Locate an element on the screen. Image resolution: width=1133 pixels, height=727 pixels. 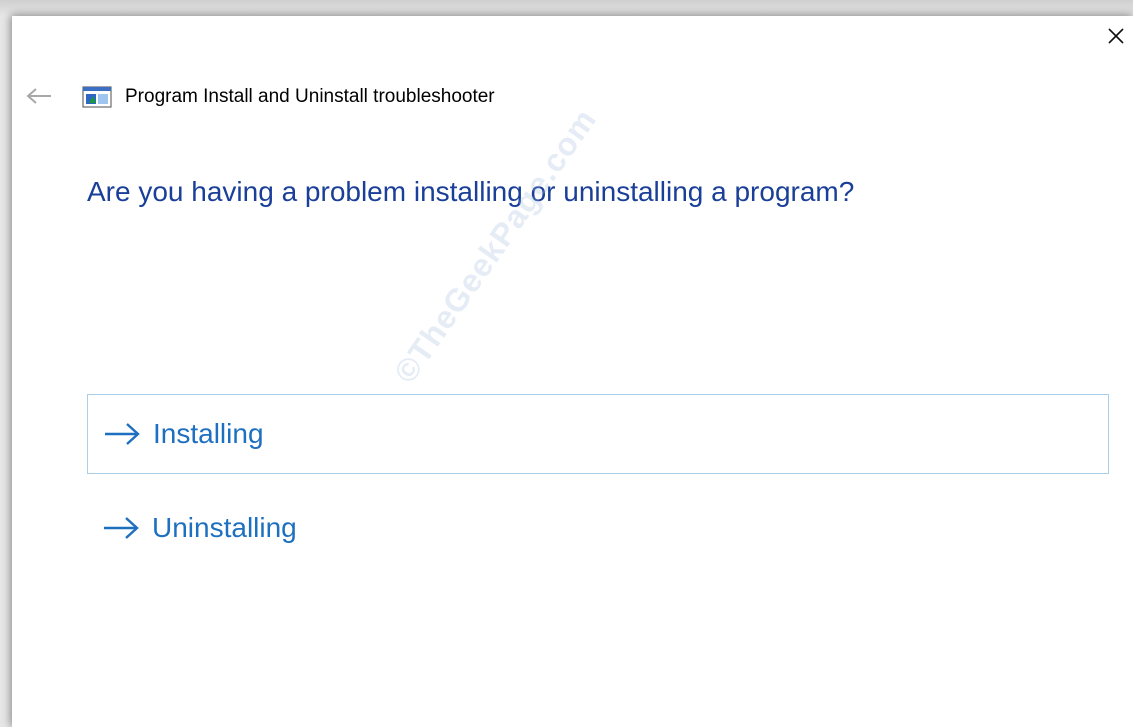
back-button is located at coordinates (39, 96).